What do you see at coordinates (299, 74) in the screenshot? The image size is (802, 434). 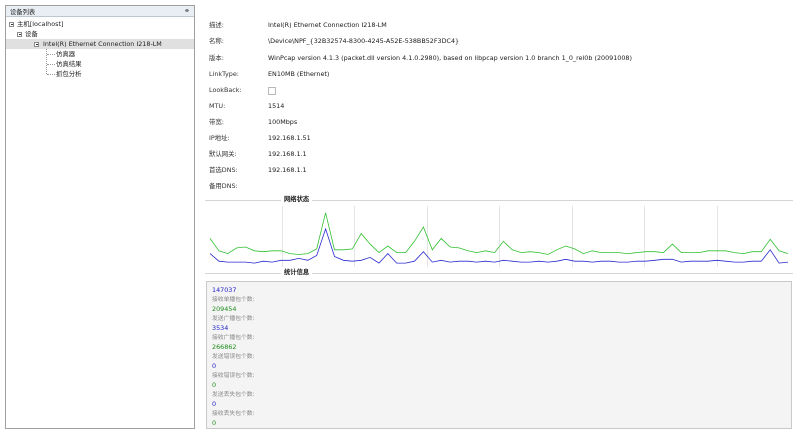 I see `info-value: EN10MB (Ethernet)` at bounding box center [299, 74].